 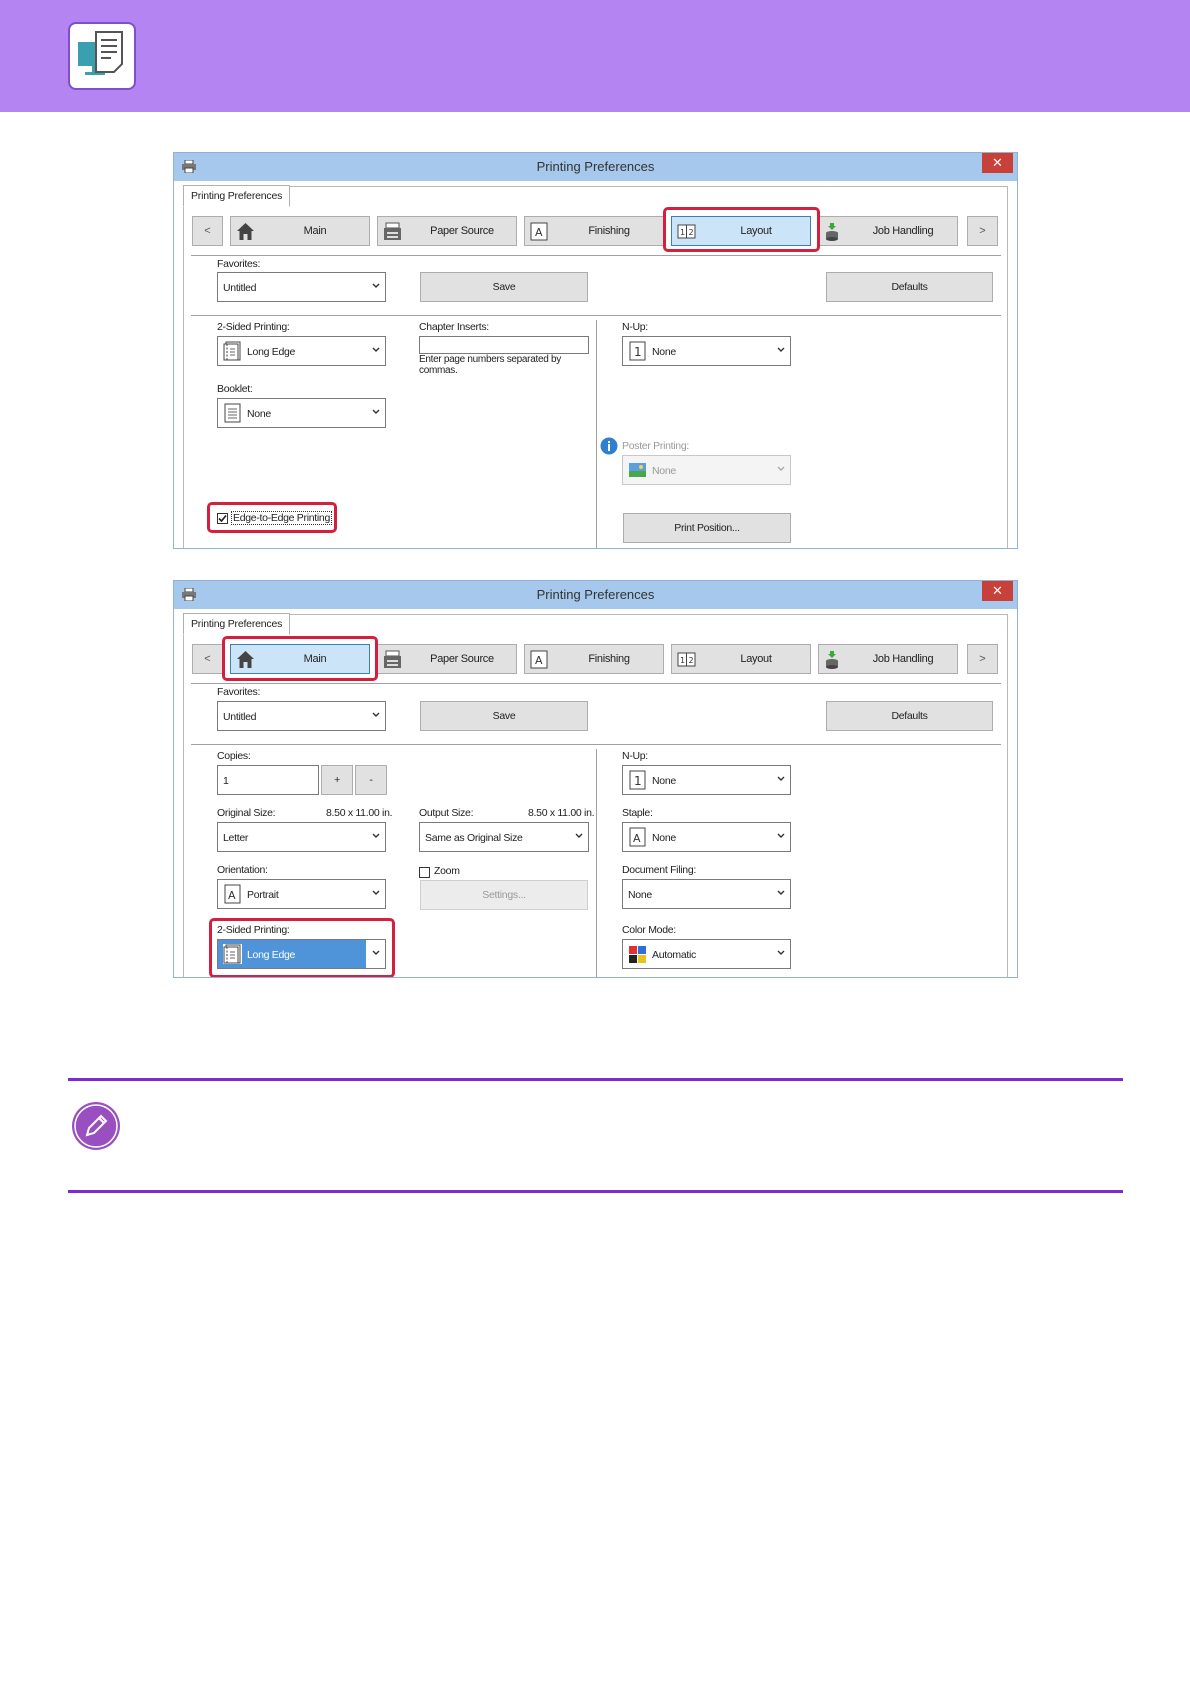 I want to click on zoom-label: Zoom, so click(x=447, y=871).